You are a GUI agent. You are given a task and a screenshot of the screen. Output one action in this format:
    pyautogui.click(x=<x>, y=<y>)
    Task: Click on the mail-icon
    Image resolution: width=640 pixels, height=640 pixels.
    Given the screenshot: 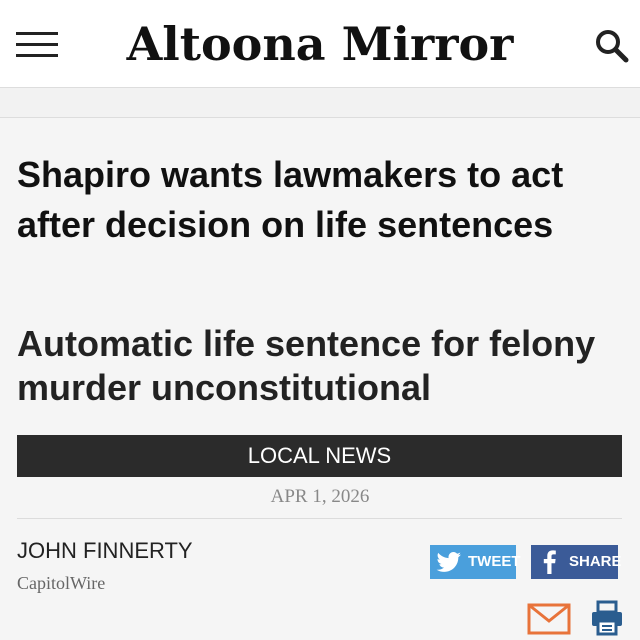 What is the action you would take?
    pyautogui.click(x=549, y=619)
    